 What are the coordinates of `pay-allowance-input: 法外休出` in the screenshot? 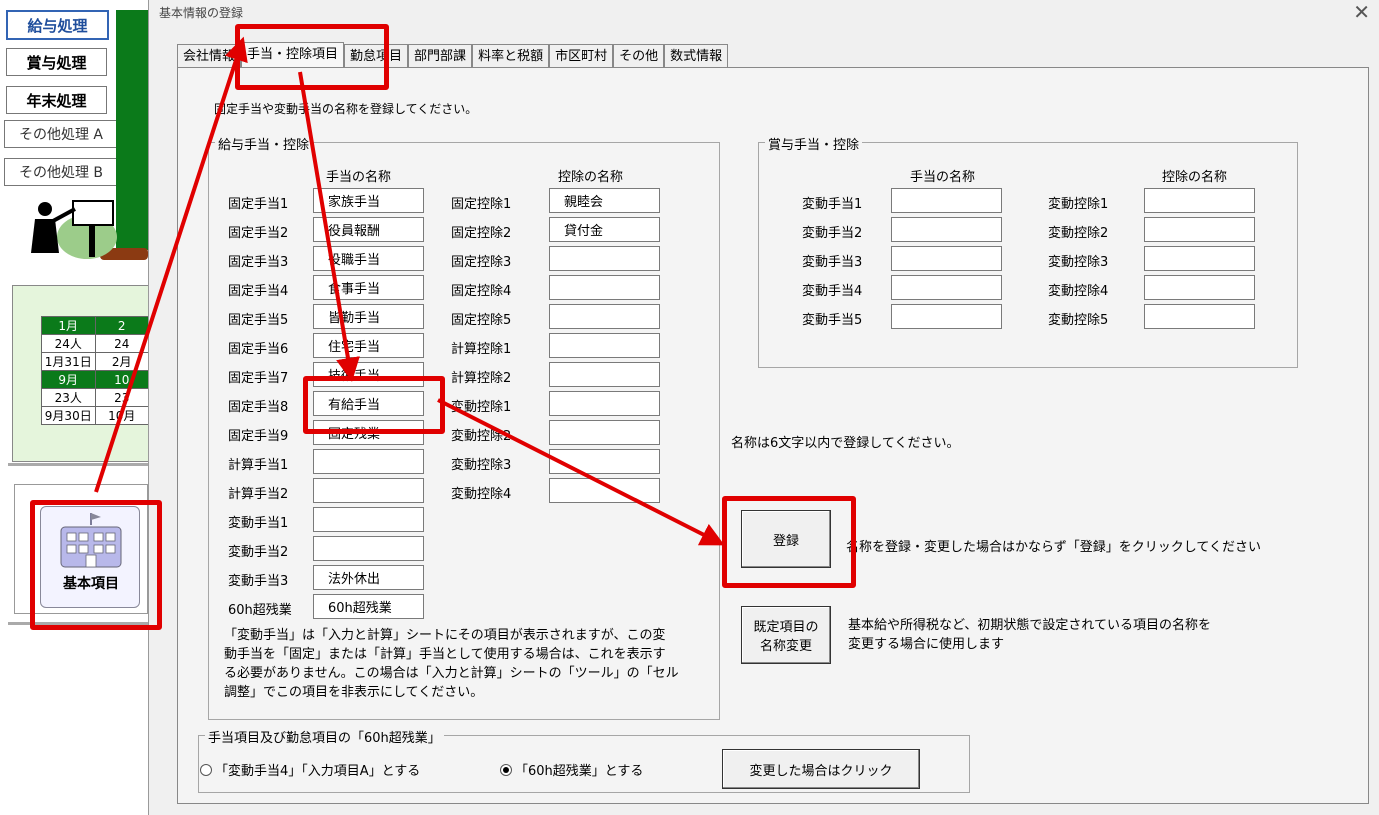 It's located at (368, 577).